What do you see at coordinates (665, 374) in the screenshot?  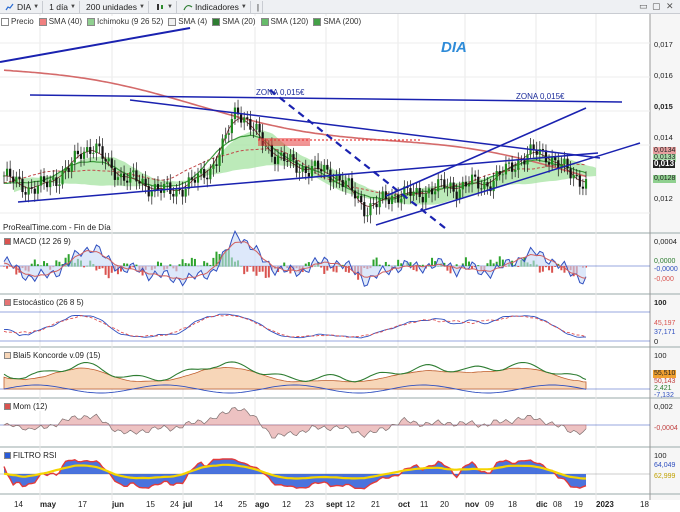 I see `koncorde-tag: 55,510` at bounding box center [665, 374].